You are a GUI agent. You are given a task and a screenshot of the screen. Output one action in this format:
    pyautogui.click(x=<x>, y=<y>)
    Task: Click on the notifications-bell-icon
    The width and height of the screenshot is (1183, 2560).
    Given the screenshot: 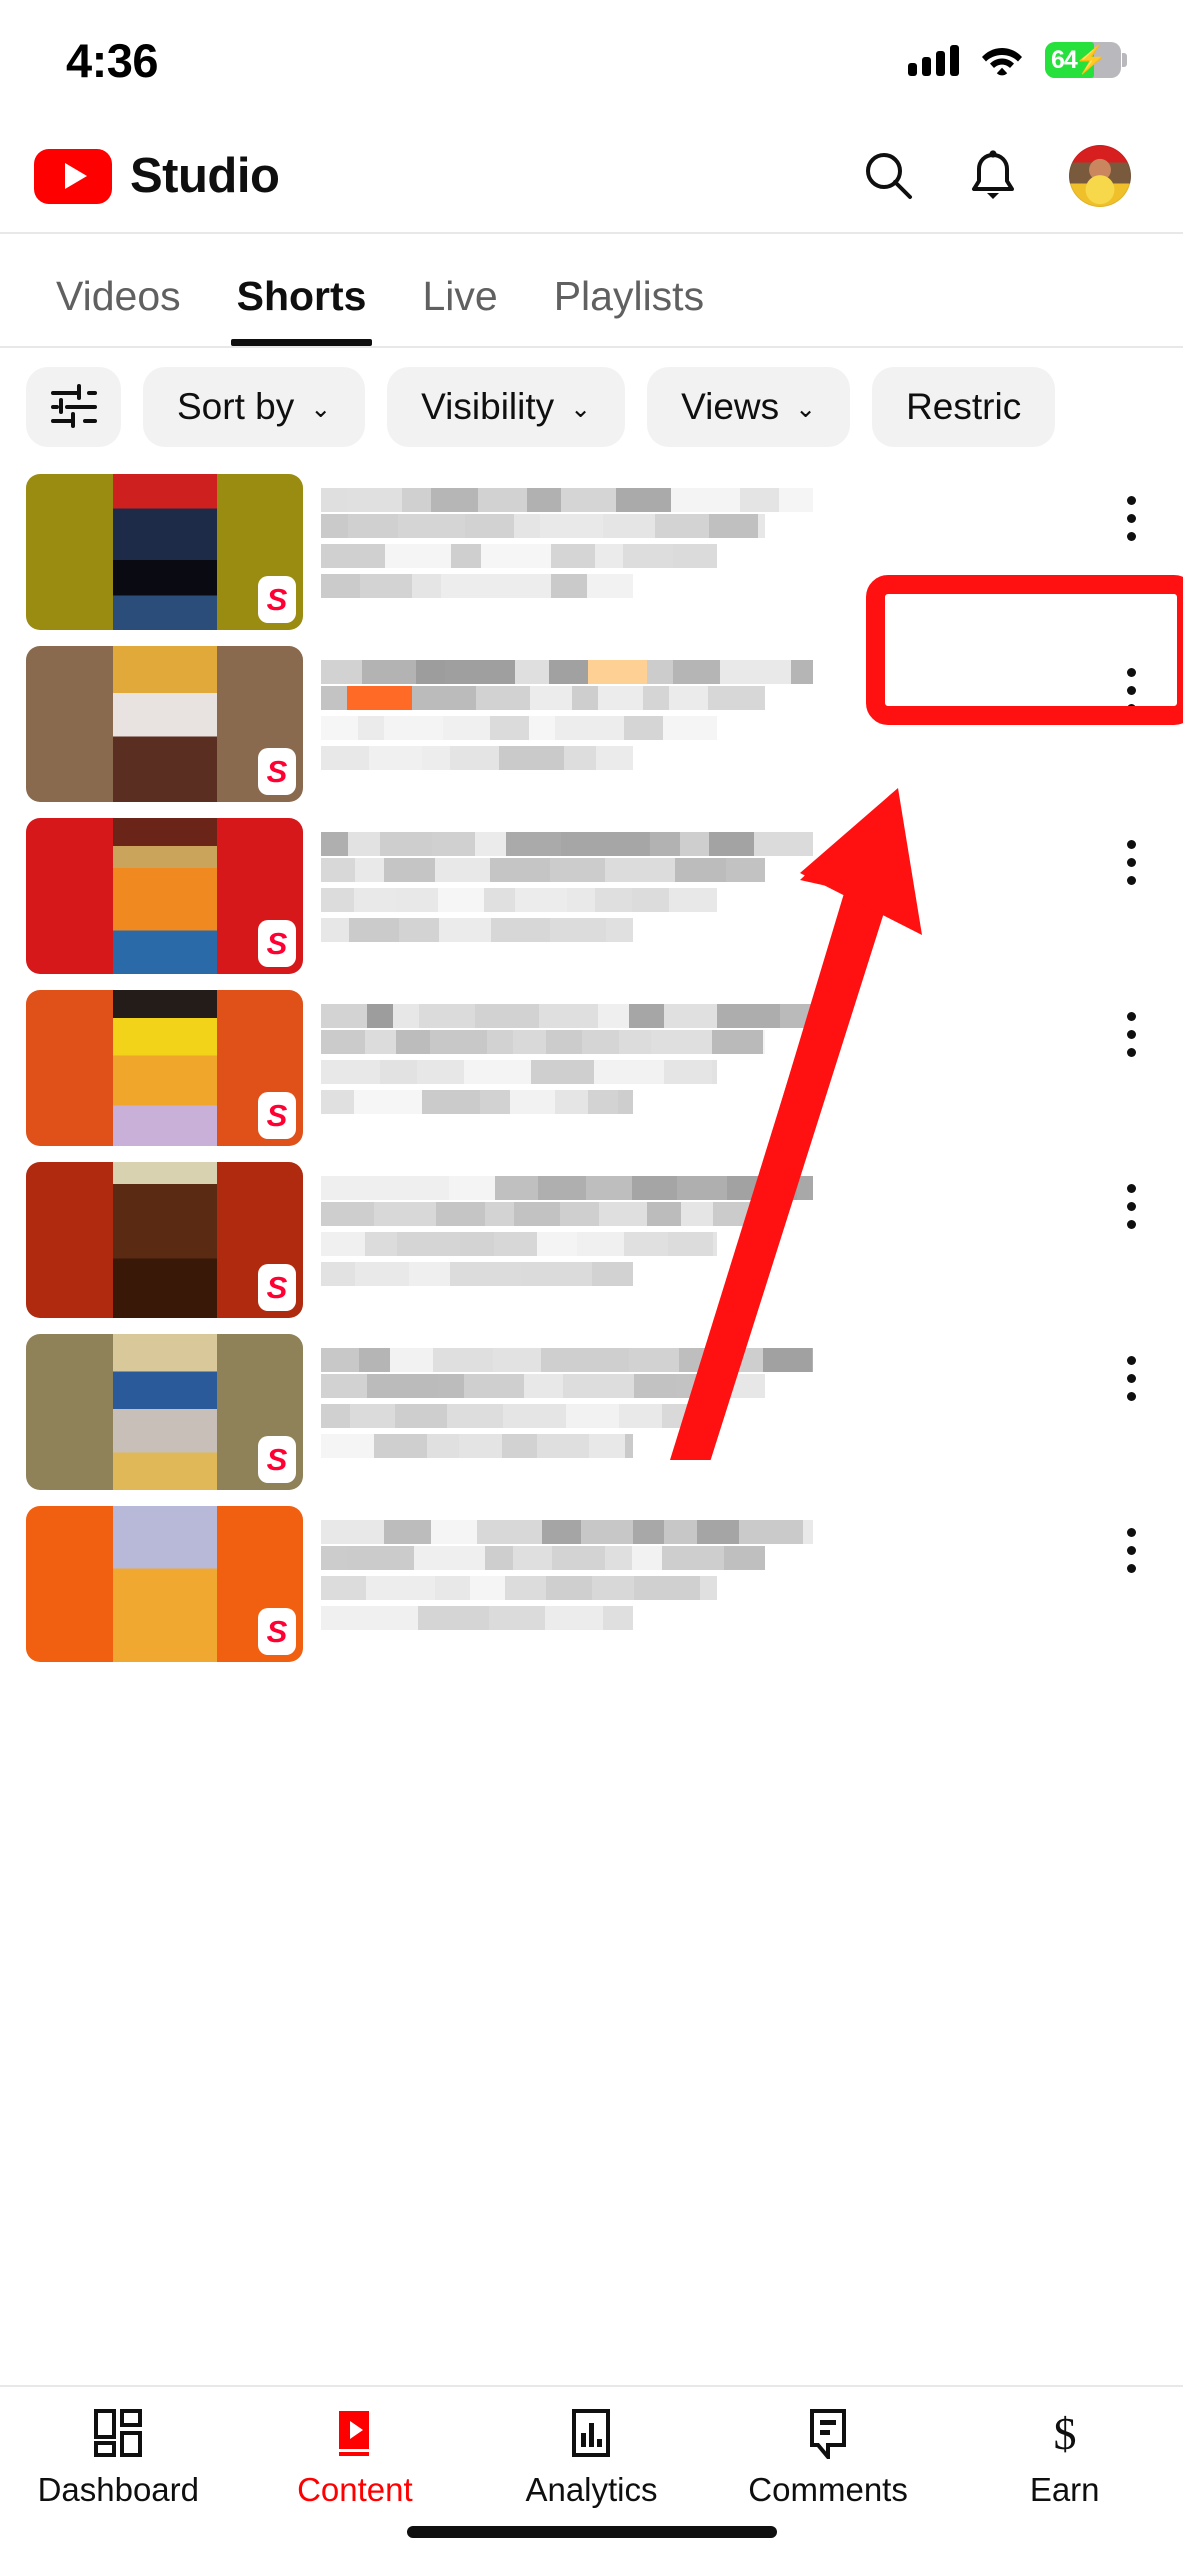 What is the action you would take?
    pyautogui.click(x=993, y=176)
    